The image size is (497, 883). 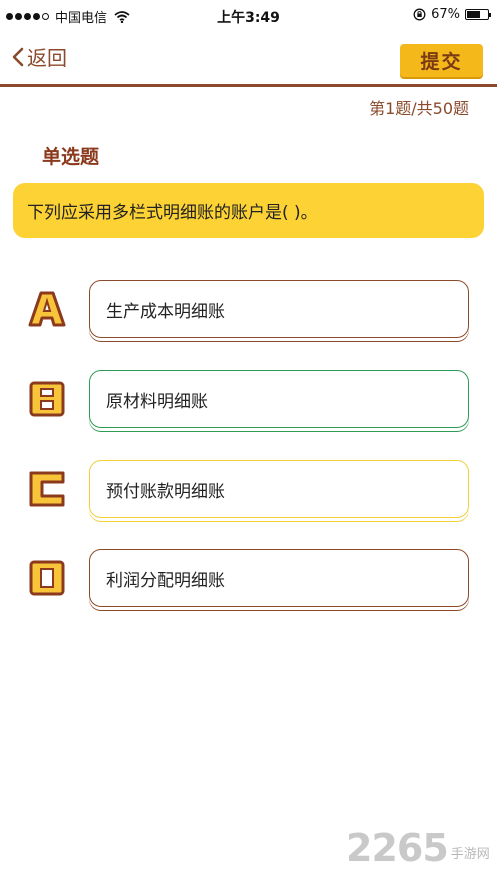 What do you see at coordinates (279, 489) in the screenshot?
I see `option-c-box: 预付账款明细账` at bounding box center [279, 489].